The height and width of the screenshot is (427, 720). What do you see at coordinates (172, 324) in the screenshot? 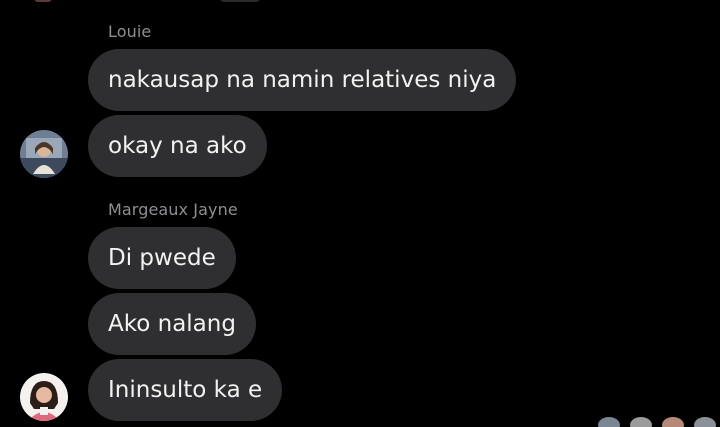
I see `message-bubble: Ako nalang` at bounding box center [172, 324].